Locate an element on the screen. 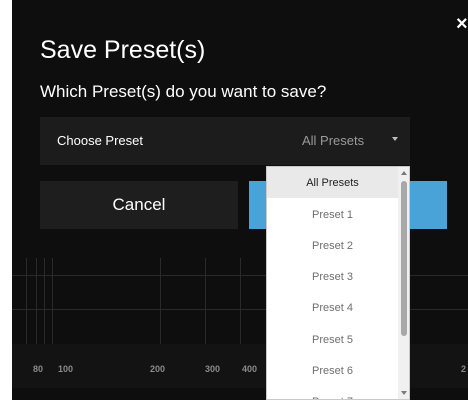  choose-preset-select: Choose Preset All Presets is located at coordinates (225, 141).